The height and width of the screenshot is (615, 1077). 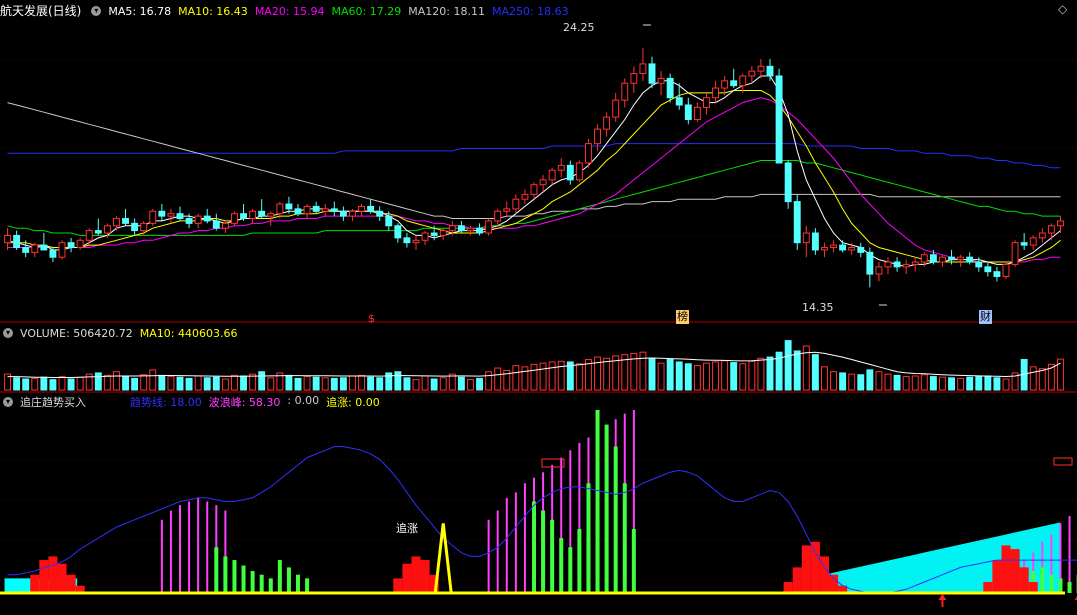 What do you see at coordinates (534, 156) in the screenshot?
I see `ma250-line` at bounding box center [534, 156].